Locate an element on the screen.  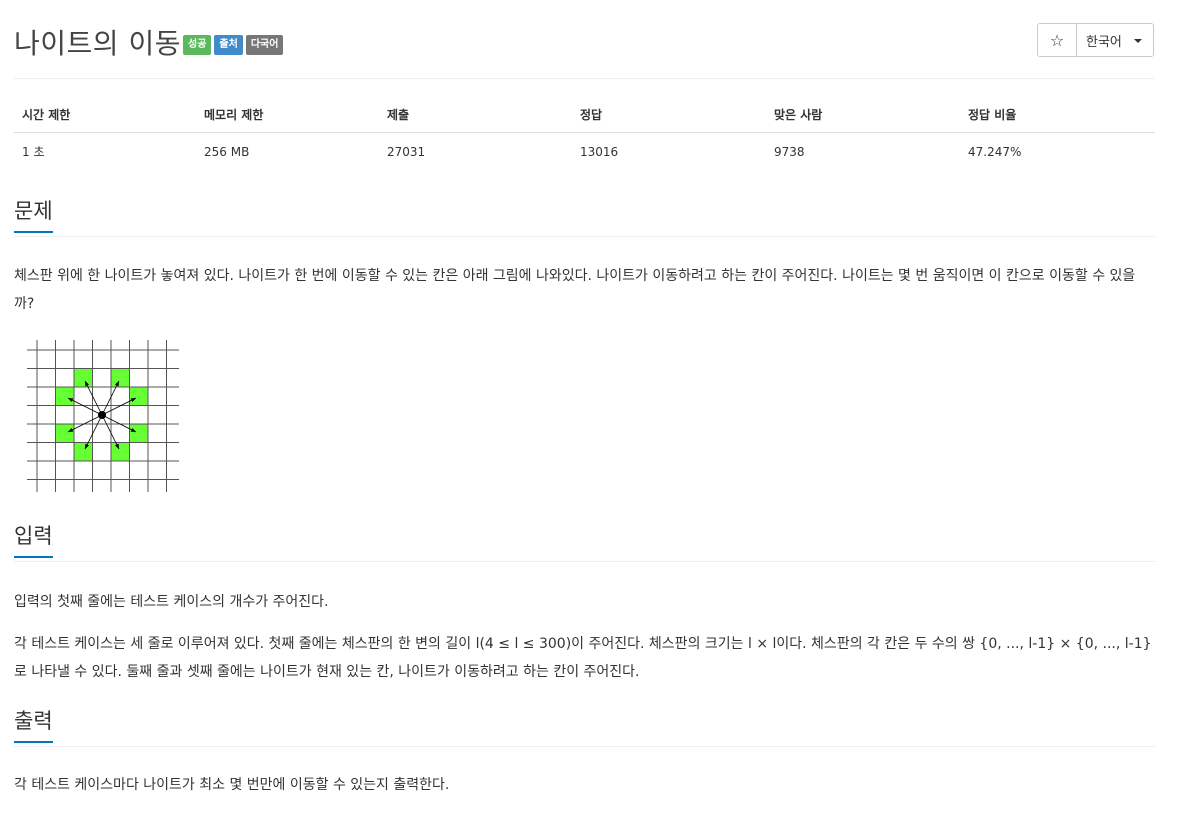
star-icon: ☆ is located at coordinates (1057, 40).